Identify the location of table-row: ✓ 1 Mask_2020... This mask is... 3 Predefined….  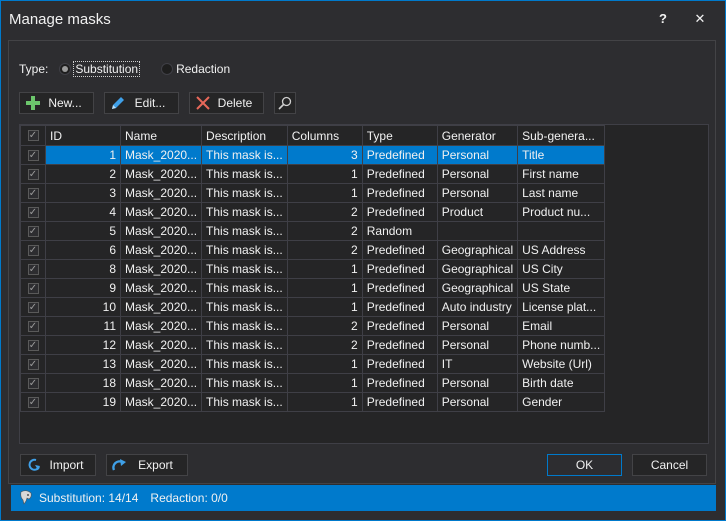
(313, 155).